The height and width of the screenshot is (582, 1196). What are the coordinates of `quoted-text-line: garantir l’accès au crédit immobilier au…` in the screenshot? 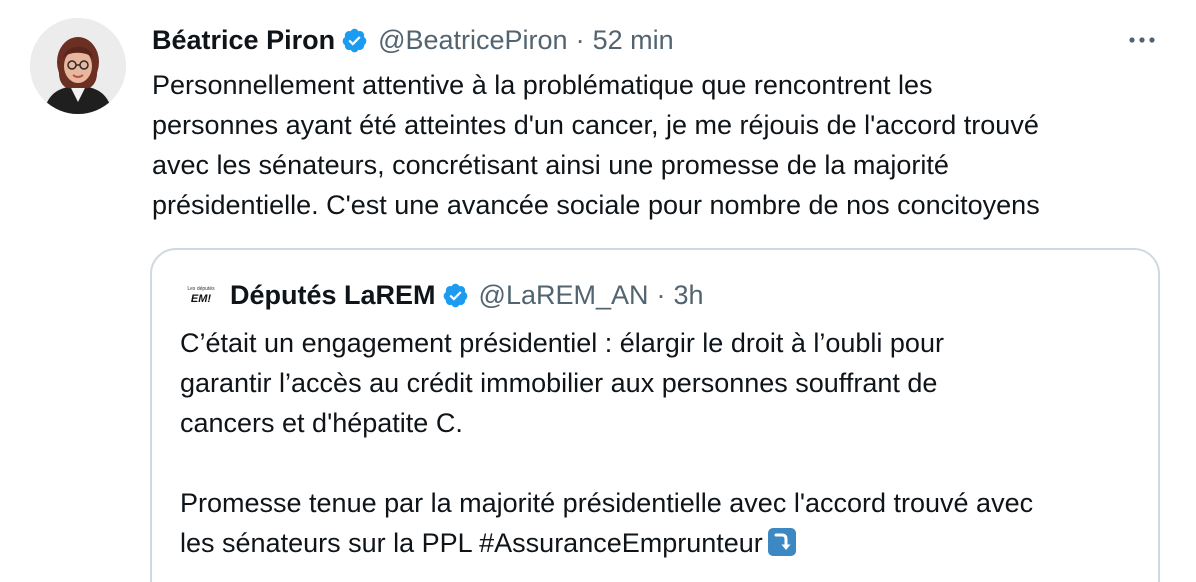 It's located at (559, 383).